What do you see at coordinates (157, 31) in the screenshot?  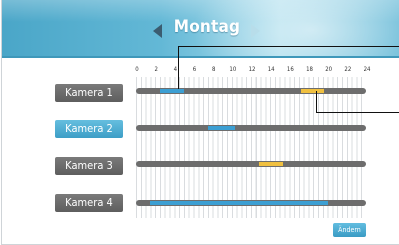 I see `previous-day-arrow-icon` at bounding box center [157, 31].